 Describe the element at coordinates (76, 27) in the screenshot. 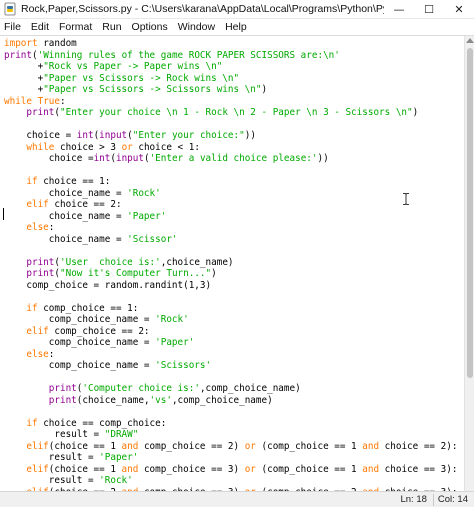

I see `menu-format: Format` at that location.